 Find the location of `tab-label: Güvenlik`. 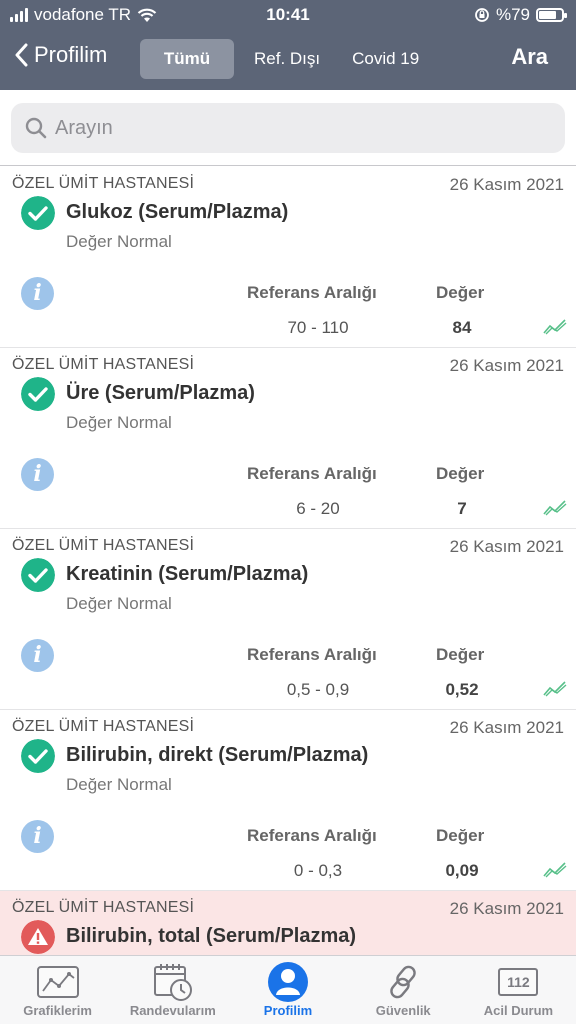

tab-label: Güvenlik is located at coordinates (403, 1010).